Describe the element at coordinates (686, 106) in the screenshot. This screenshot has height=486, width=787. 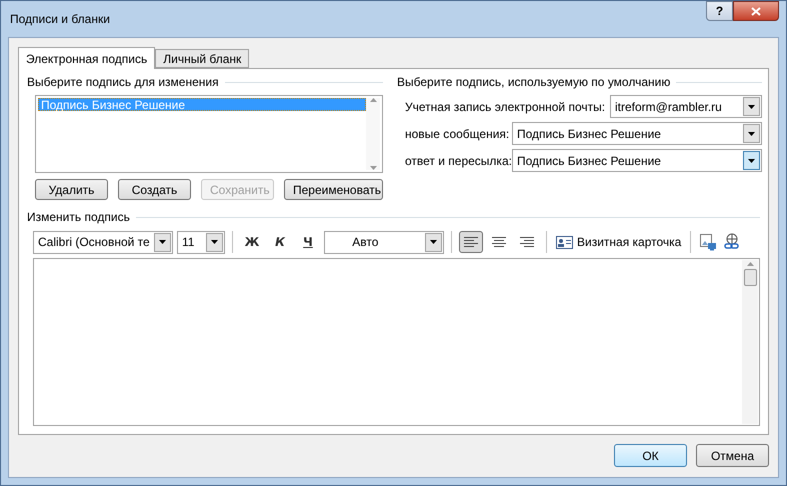
I see `dropdown: itreform@rambler.ru` at that location.